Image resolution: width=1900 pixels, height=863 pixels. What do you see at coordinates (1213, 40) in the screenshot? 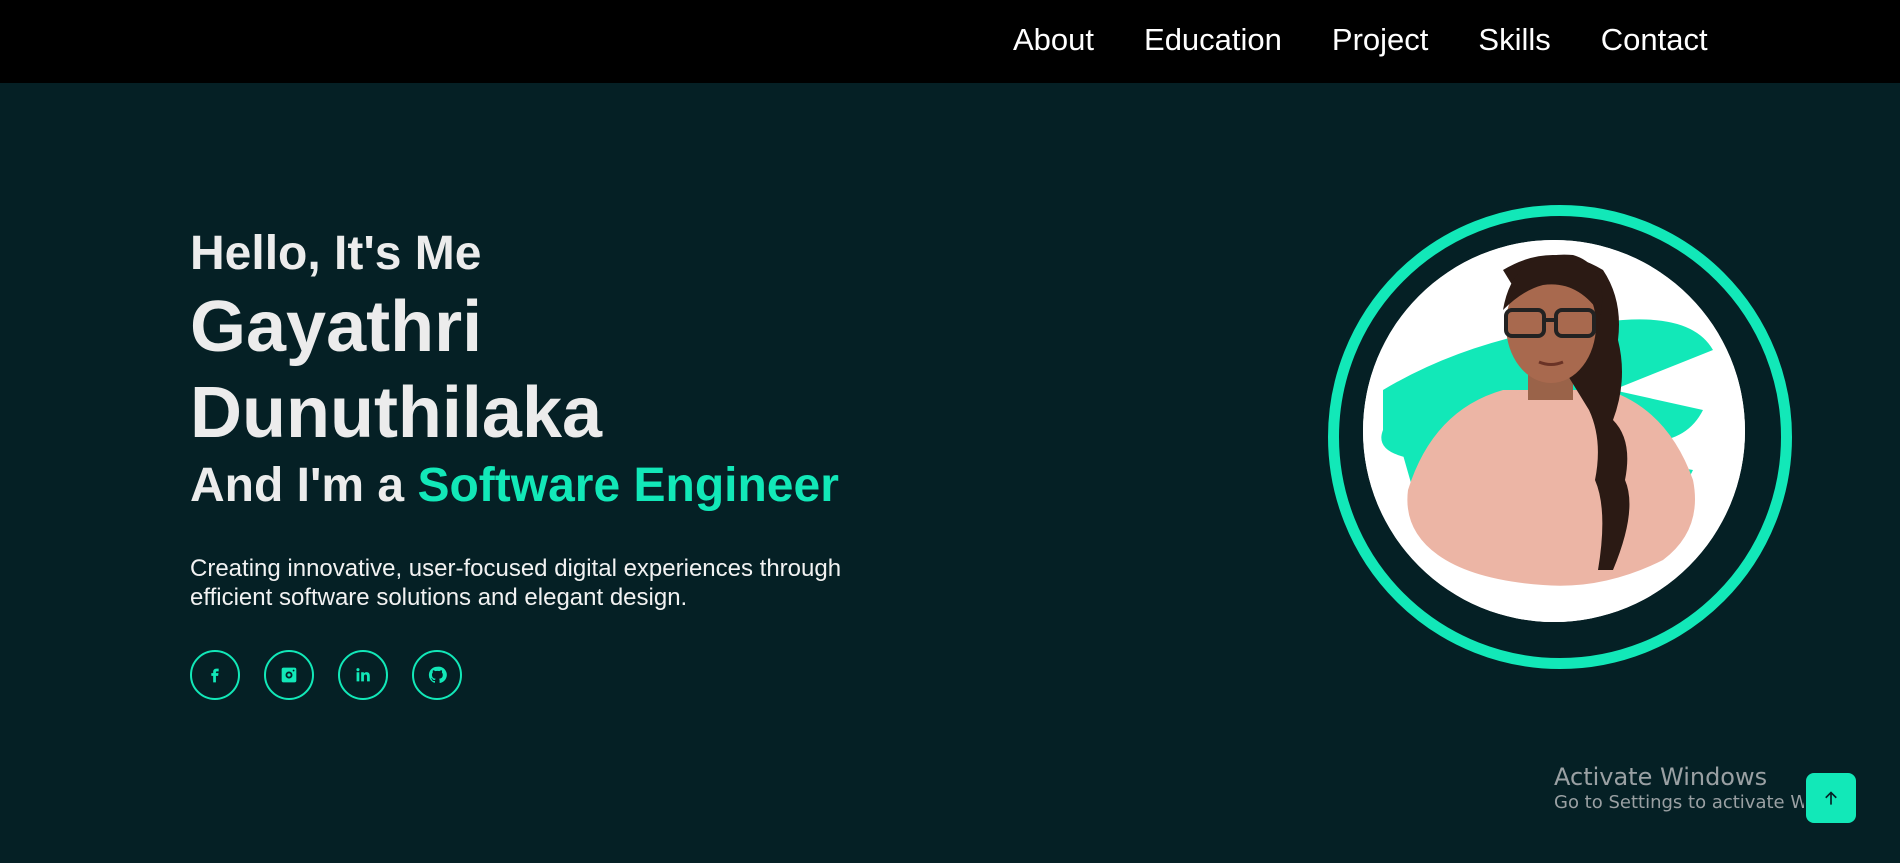
I see `nav-link-education: Education` at bounding box center [1213, 40].